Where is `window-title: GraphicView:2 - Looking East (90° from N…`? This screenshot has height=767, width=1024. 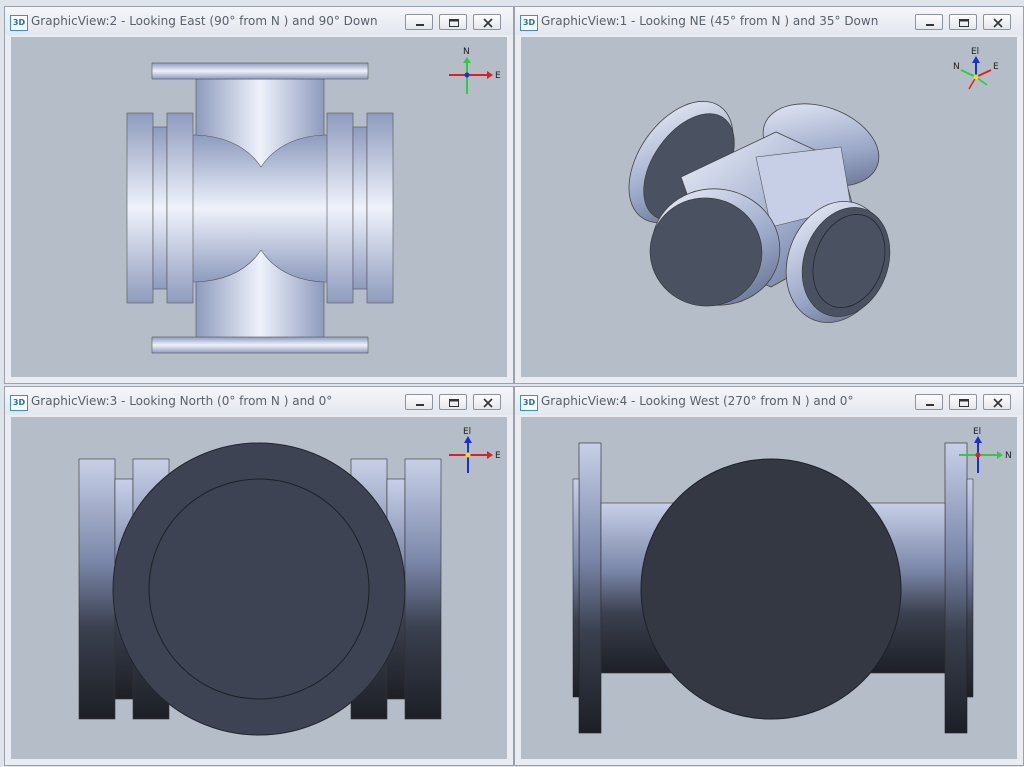 window-title: GraphicView:2 - Looking East (90° from N… is located at coordinates (204, 21).